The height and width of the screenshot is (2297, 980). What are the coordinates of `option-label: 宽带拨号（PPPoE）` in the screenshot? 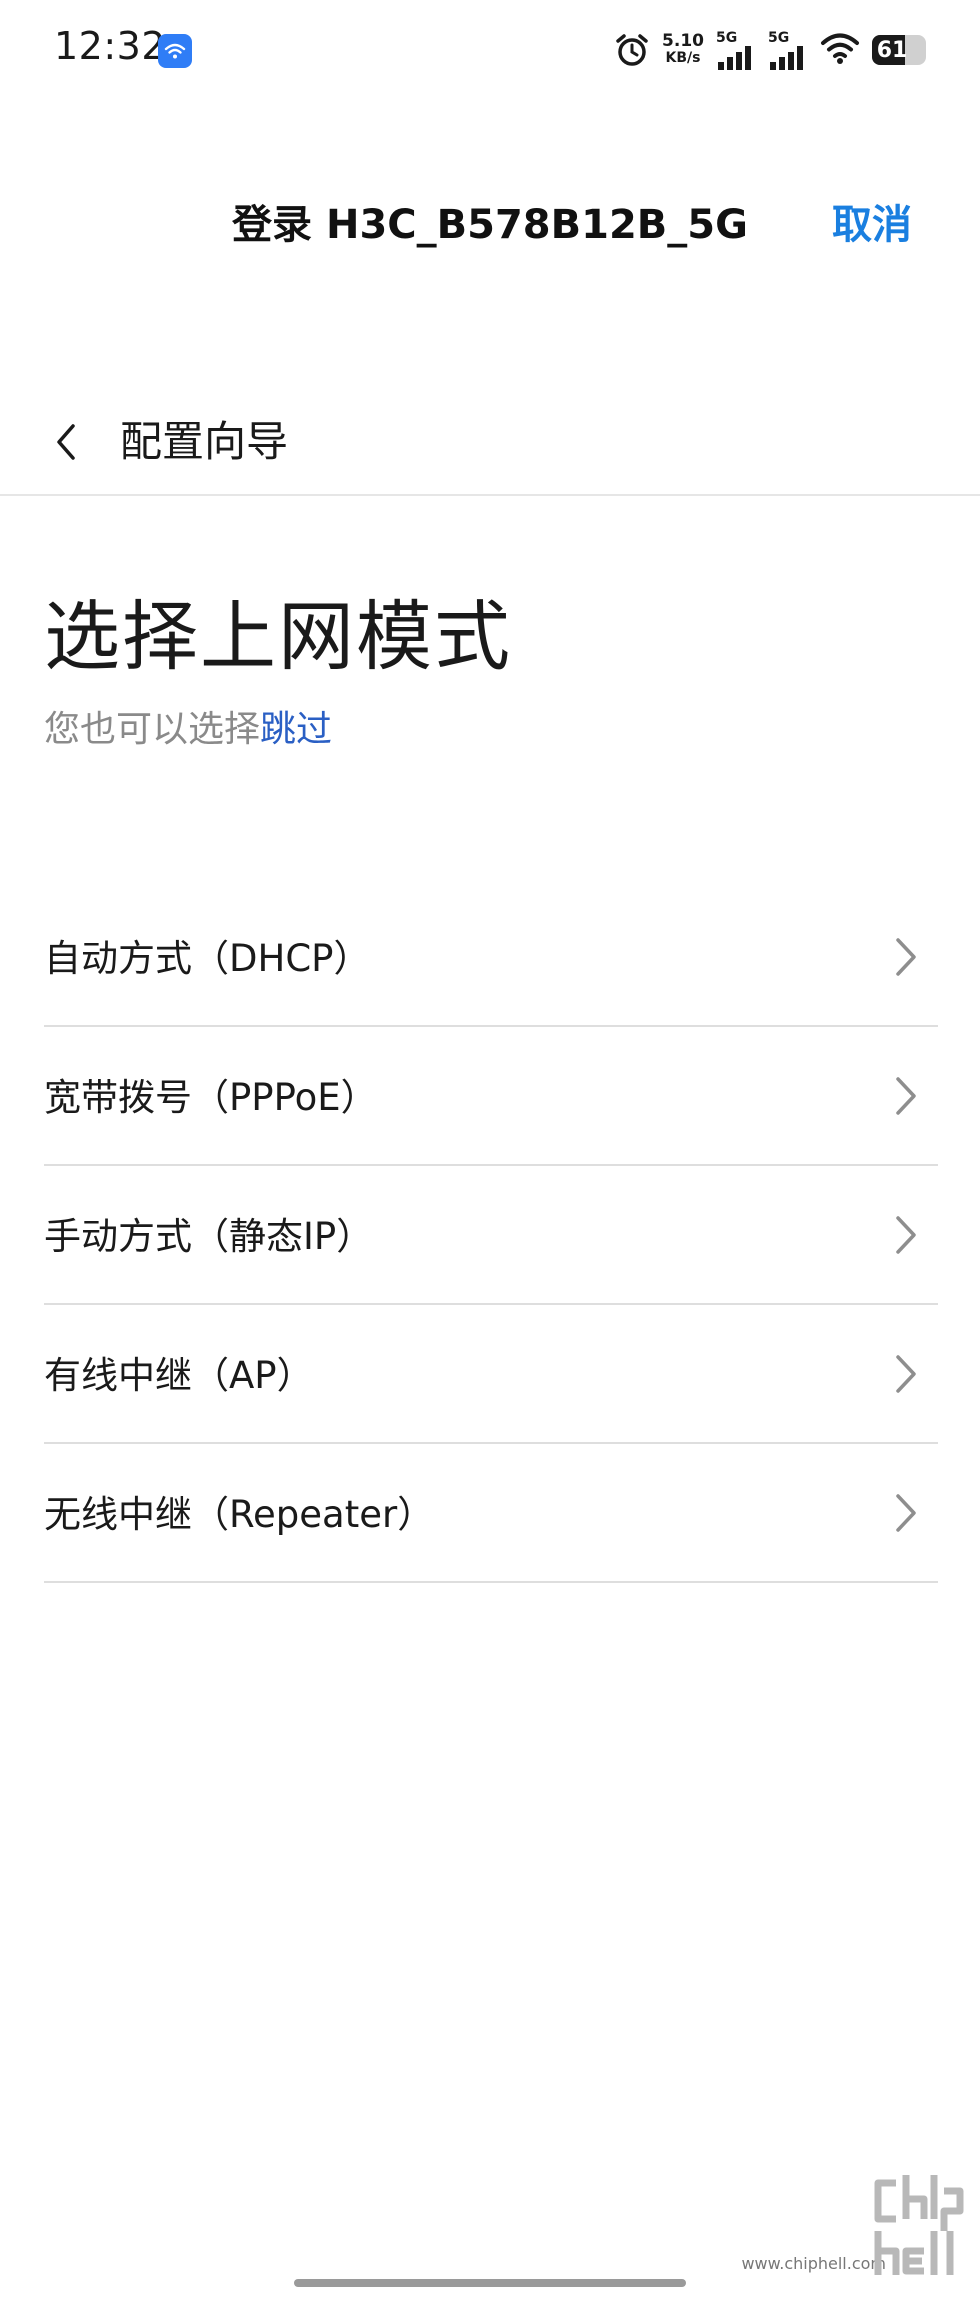 It's located at (211, 1097).